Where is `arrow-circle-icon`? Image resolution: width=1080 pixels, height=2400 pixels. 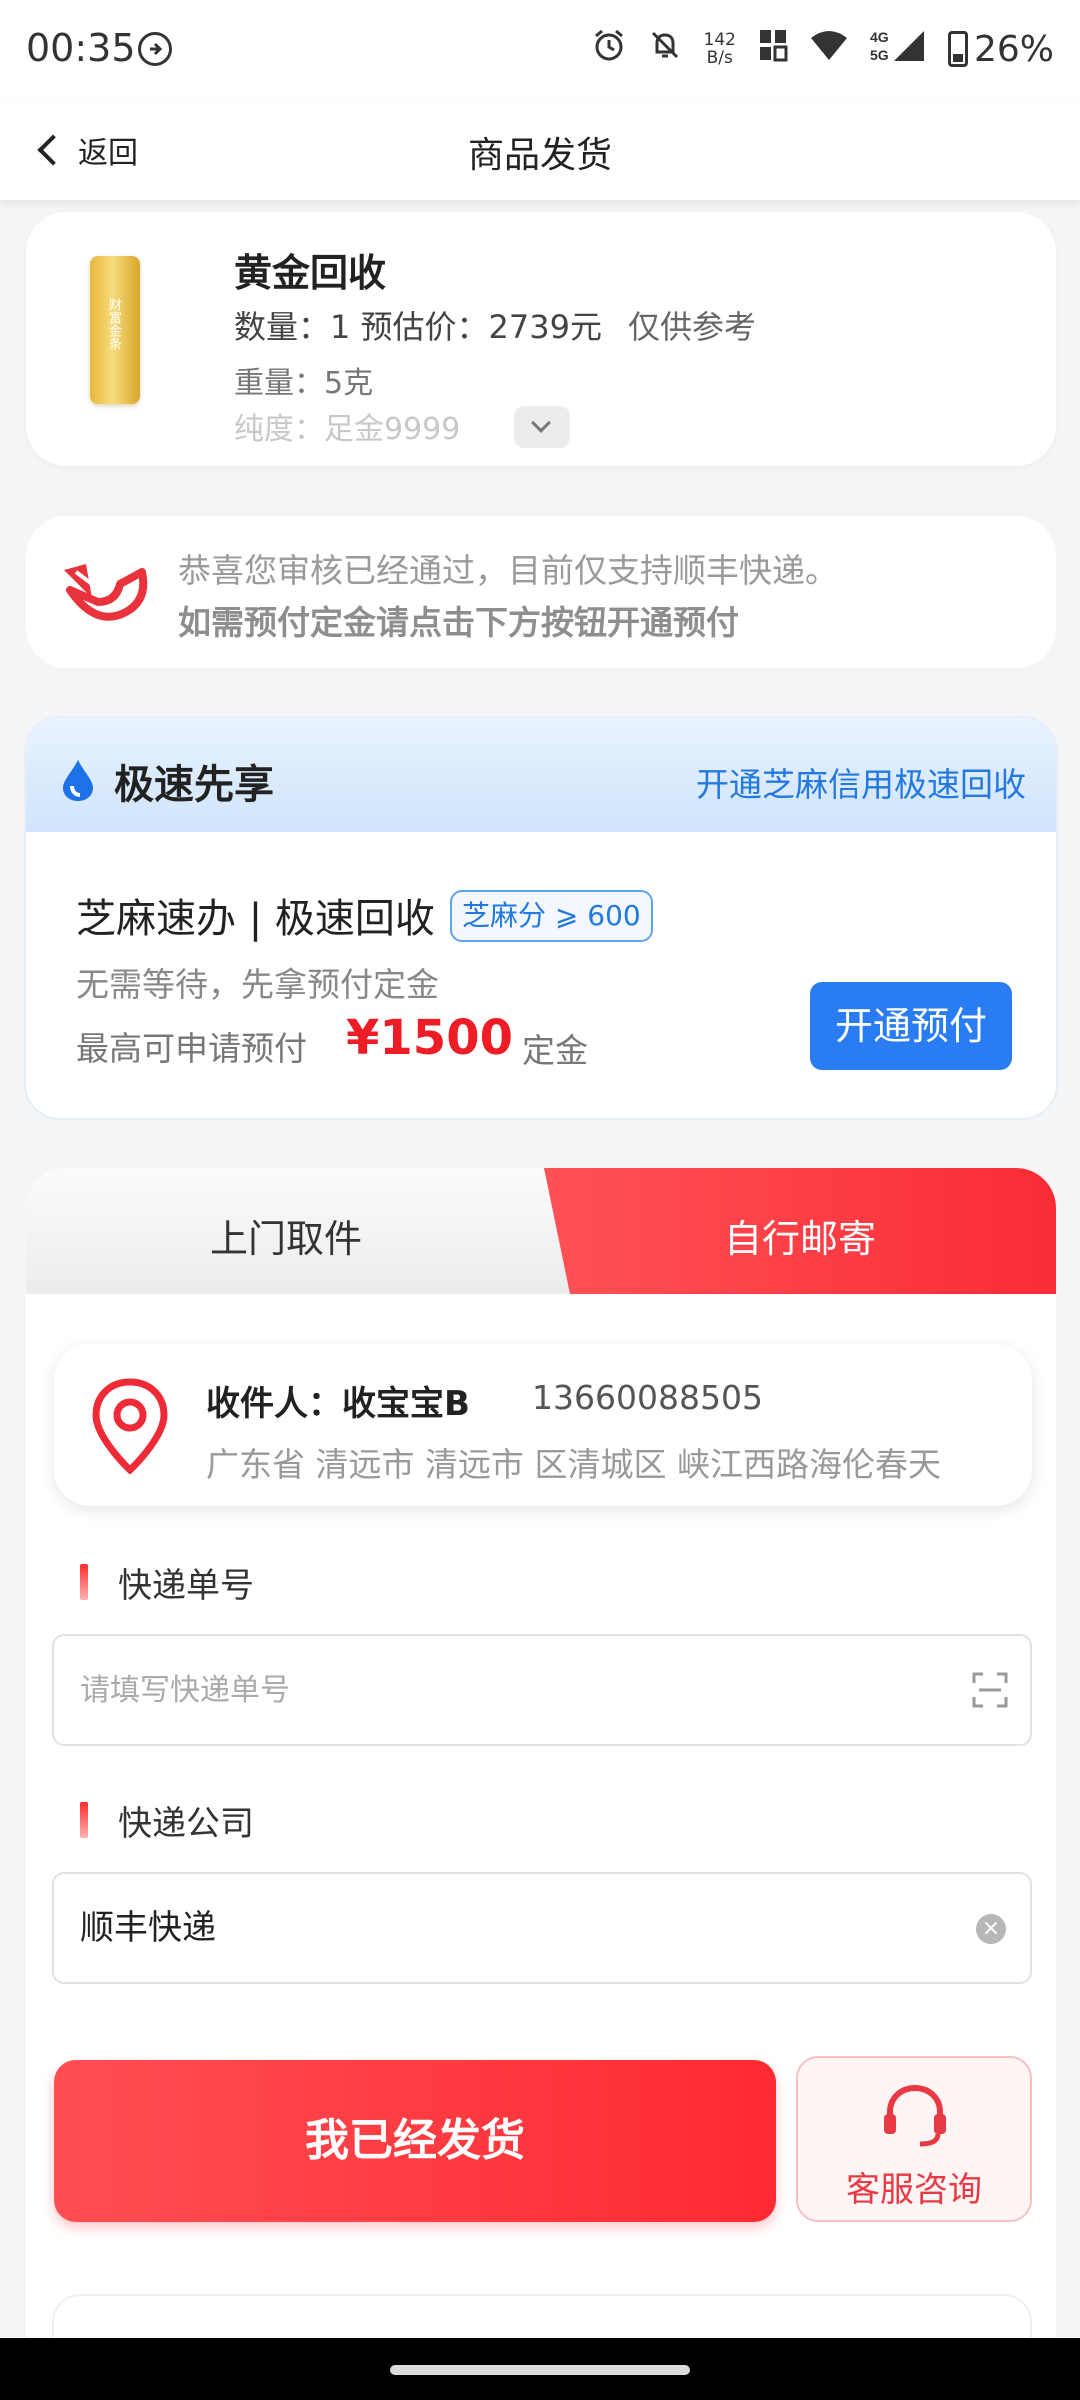
arrow-circle-icon is located at coordinates (155, 49).